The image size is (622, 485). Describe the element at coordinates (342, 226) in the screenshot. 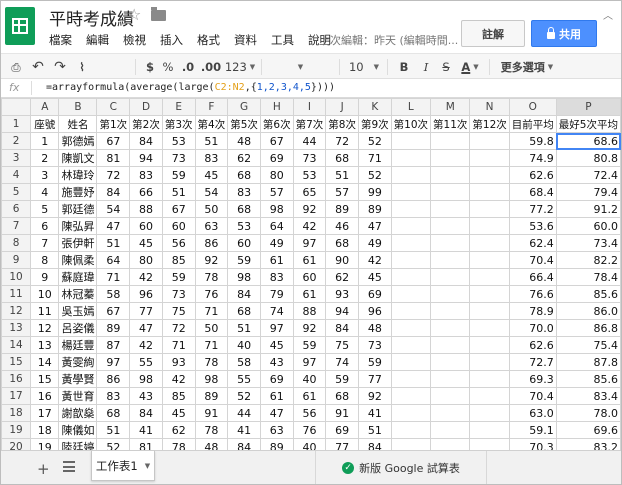

I see `cell: 46` at that location.